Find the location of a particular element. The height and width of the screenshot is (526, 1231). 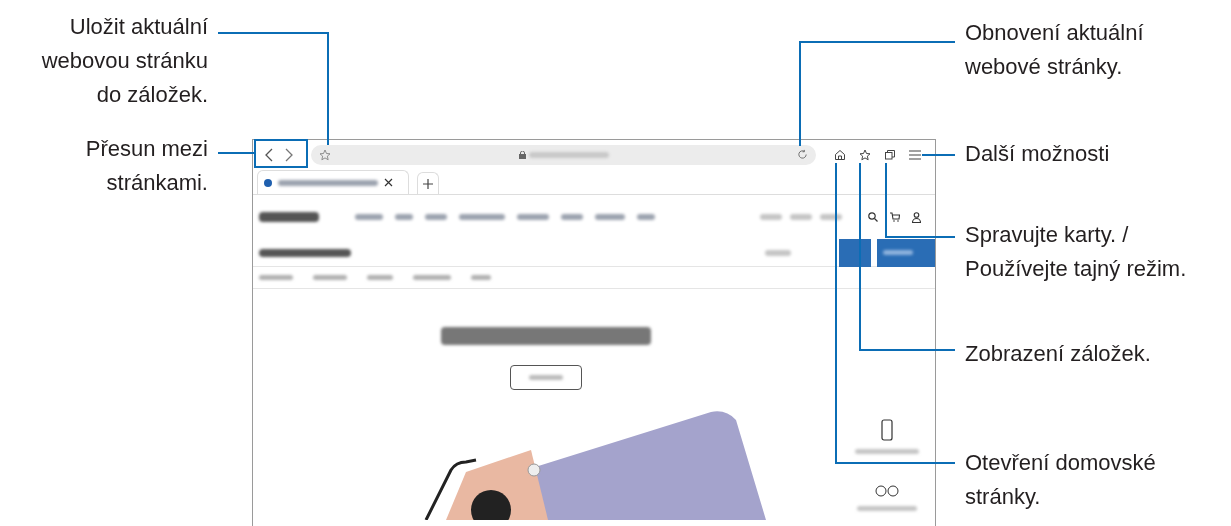

buy-button is located at coordinates (906, 252).